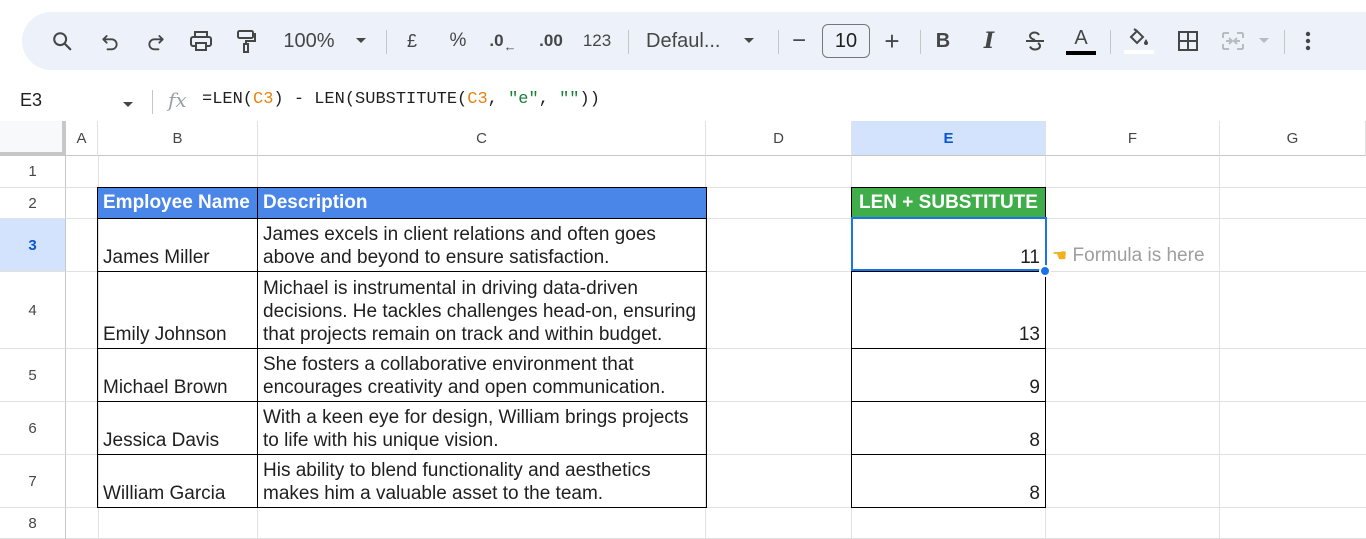  Describe the element at coordinates (482, 203) in the screenshot. I see `header-description: Description` at that location.